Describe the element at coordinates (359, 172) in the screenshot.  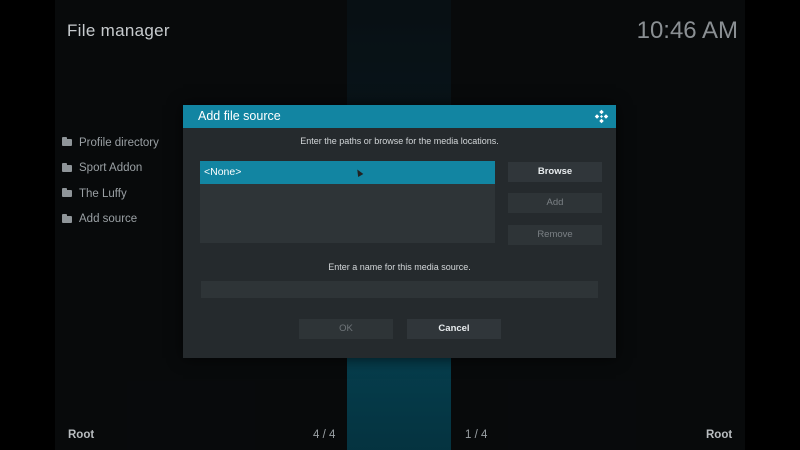
I see `mouse-cursor-icon` at that location.